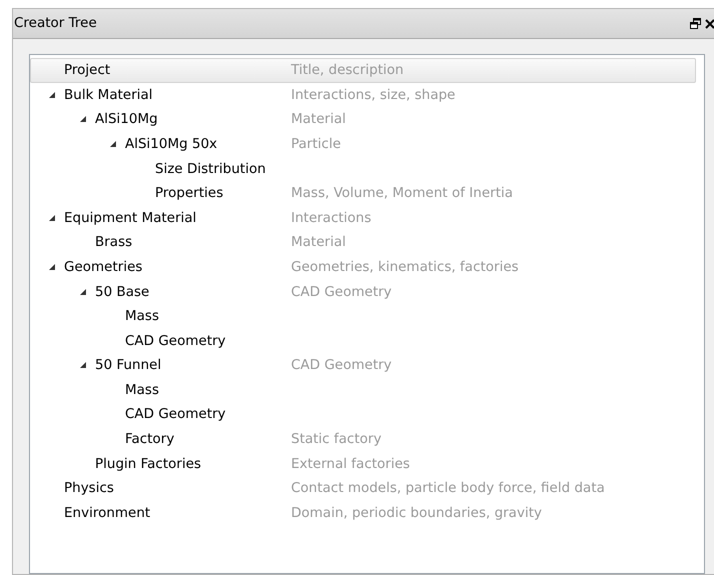 The width and height of the screenshot is (714, 575). I want to click on item-name: Physics, so click(89, 488).